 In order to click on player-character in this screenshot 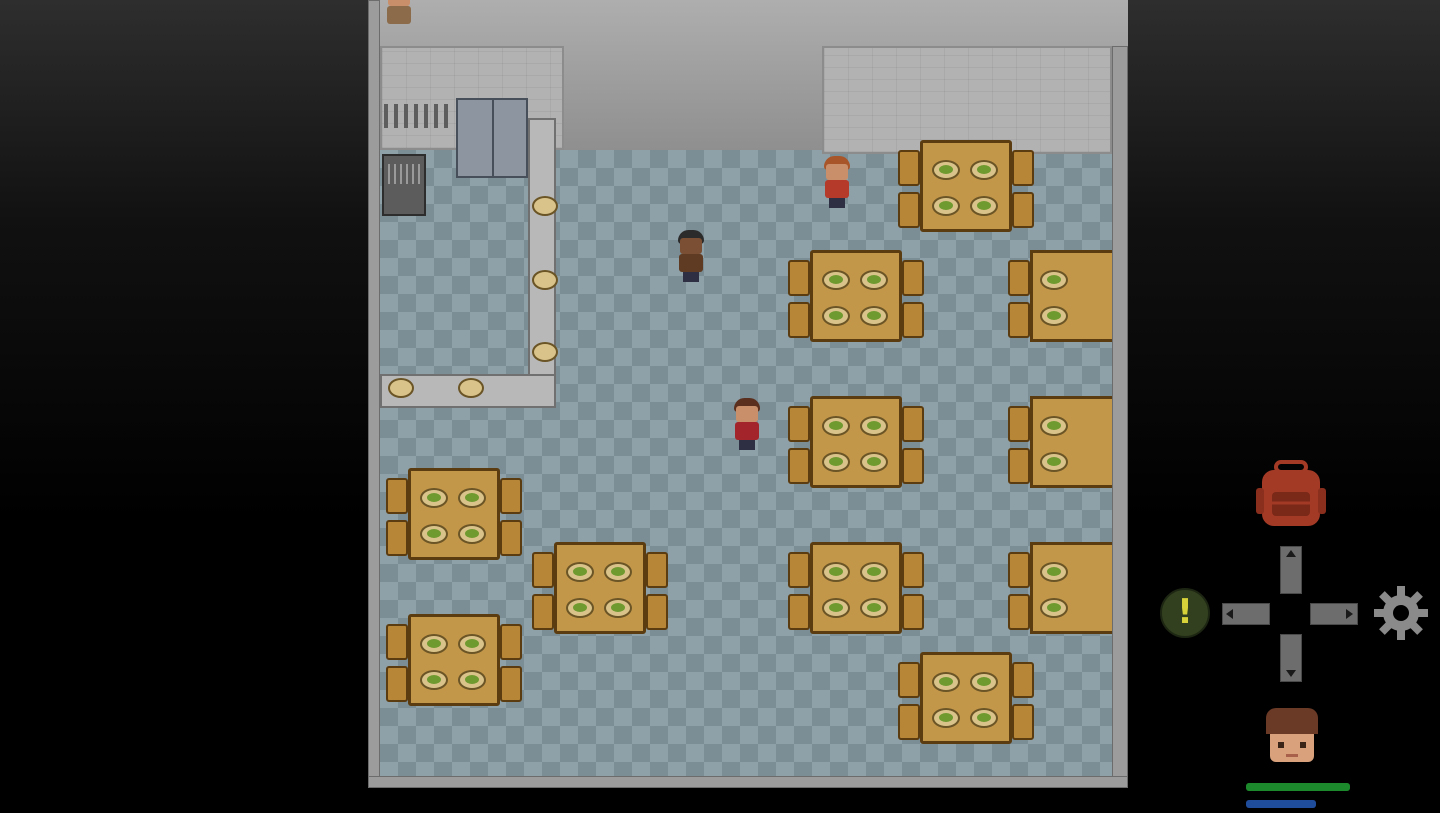, I will do `click(747, 424)`.